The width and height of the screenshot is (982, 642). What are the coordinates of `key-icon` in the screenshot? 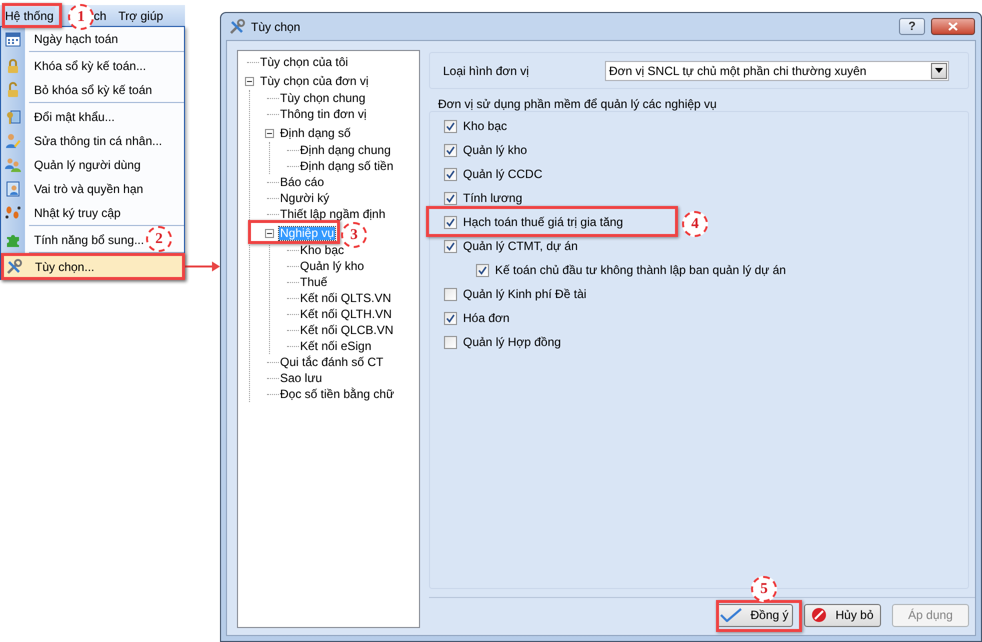 It's located at (13, 117).